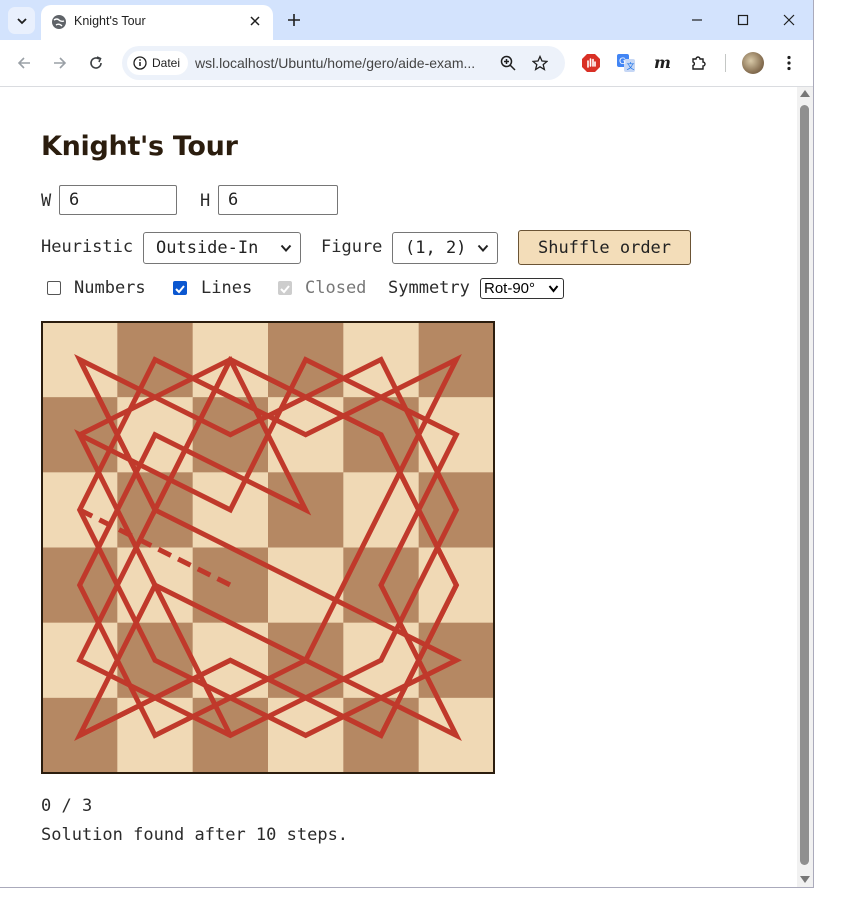 This screenshot has width=868, height=924. I want to click on translate-icon: G文, so click(626, 63).